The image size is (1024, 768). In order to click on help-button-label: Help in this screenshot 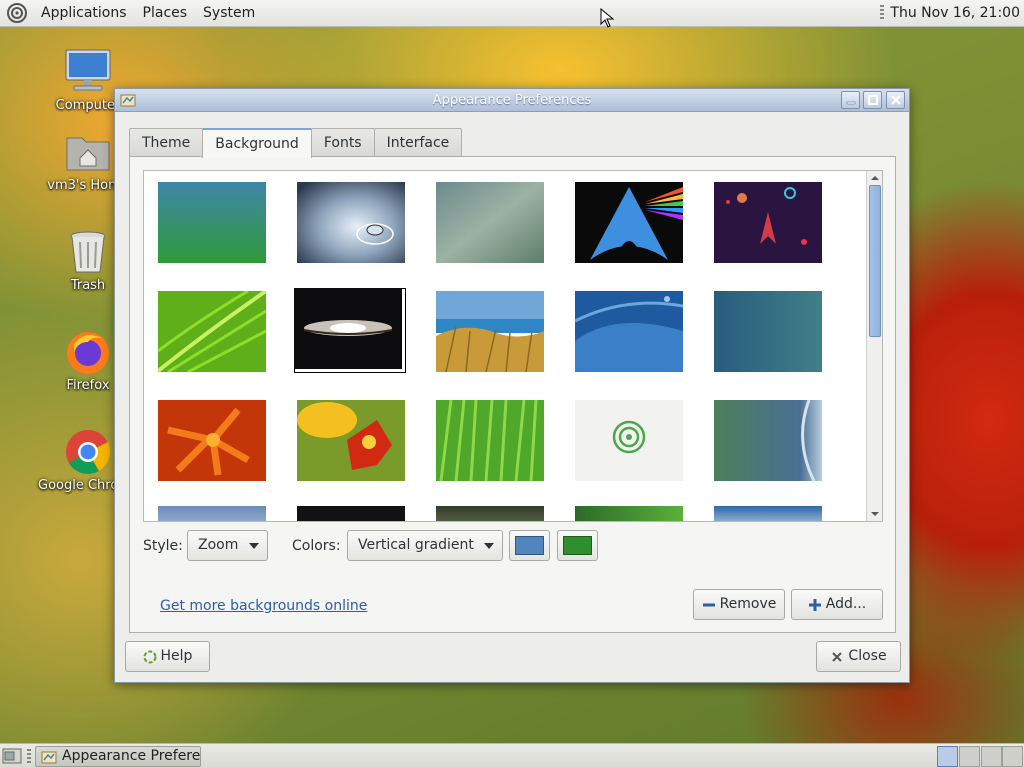, I will do `click(176, 656)`.